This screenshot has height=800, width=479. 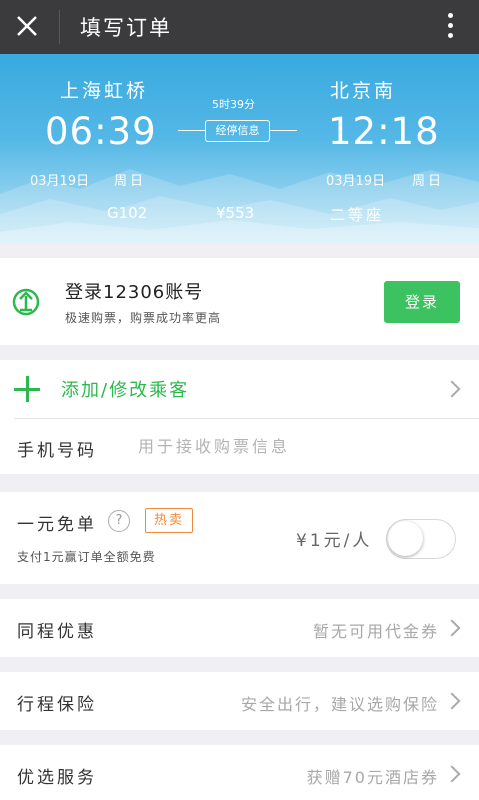 I want to click on free-order-card: 一元免单 ? 热卖 支付1元赢订单全额免费 ¥1元/人, so click(x=239, y=538).